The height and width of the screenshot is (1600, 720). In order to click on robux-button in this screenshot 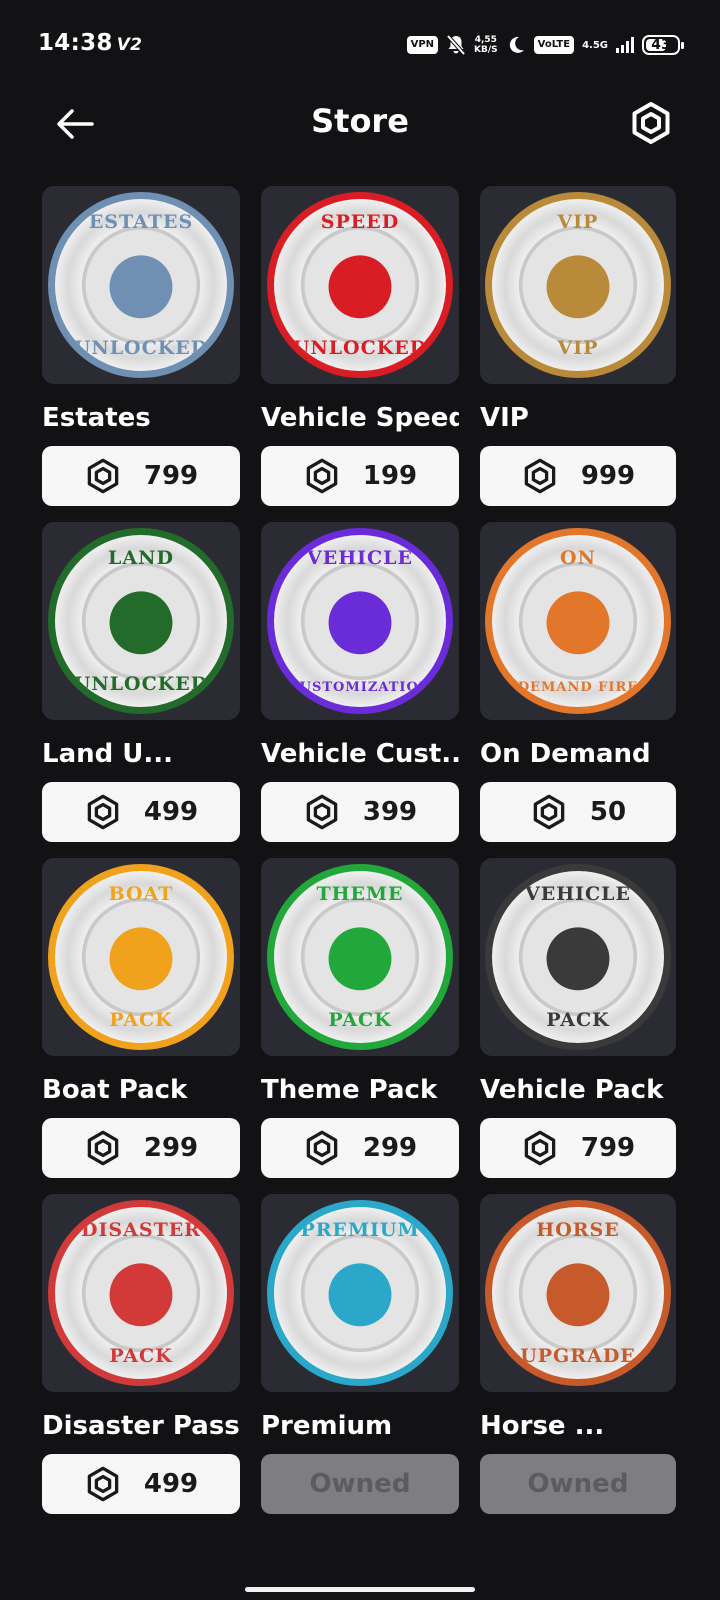, I will do `click(651, 123)`.